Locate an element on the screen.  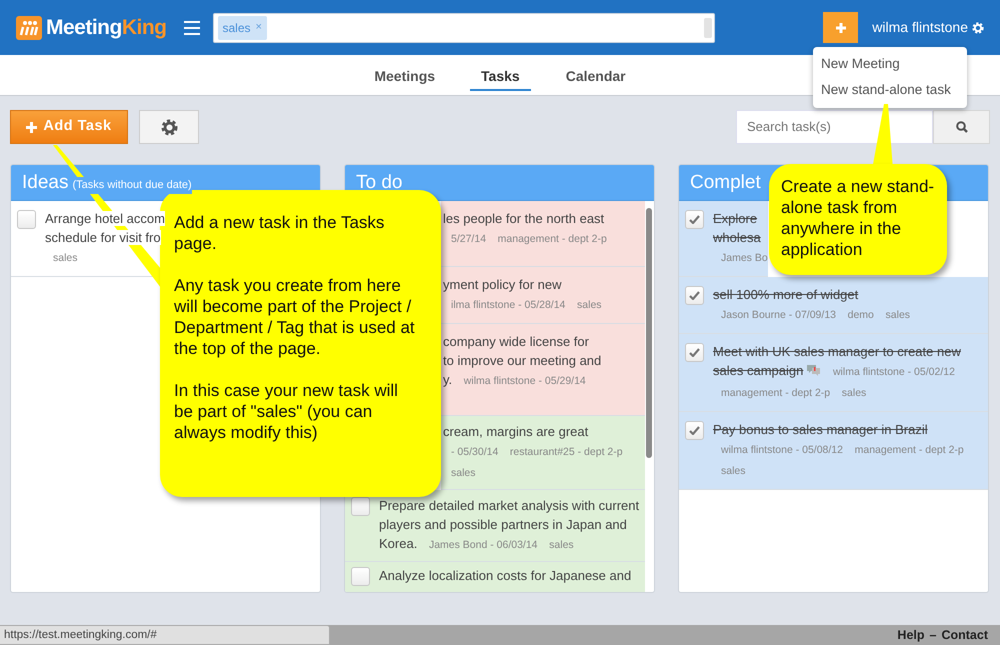
task-title: Arrange hotel accom is located at coordinates (105, 218).